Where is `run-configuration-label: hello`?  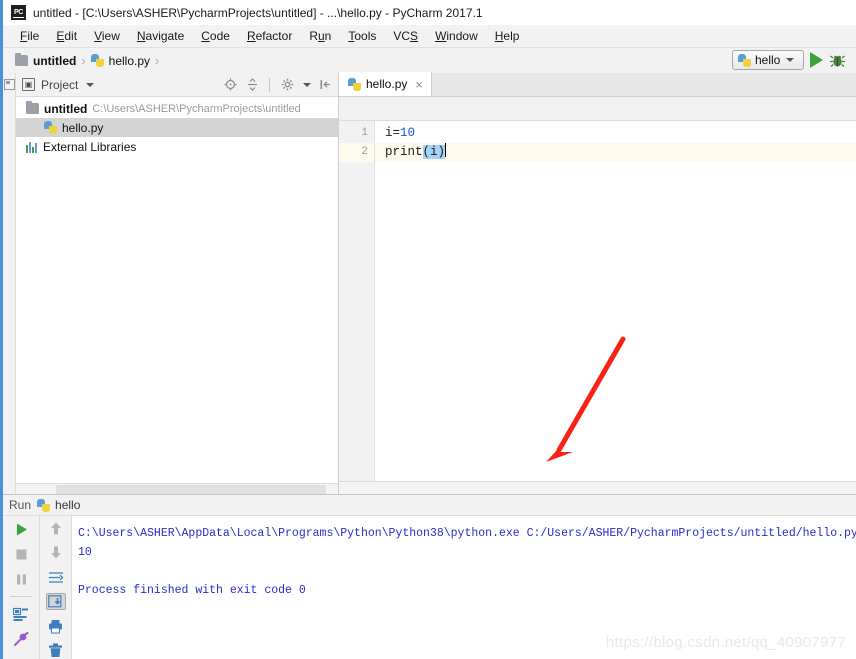
run-configuration-label: hello is located at coordinates (768, 60).